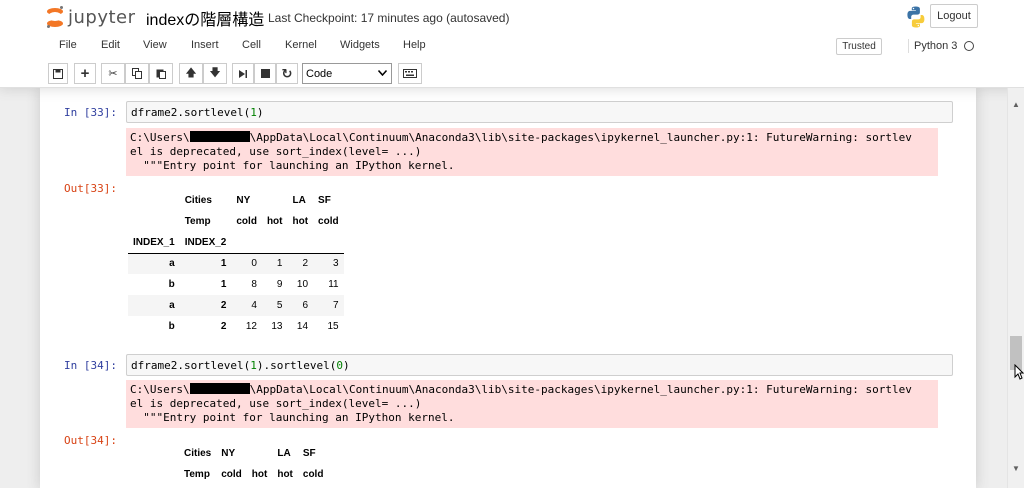  Describe the element at coordinates (265, 73) in the screenshot. I see `interrupt-button` at that location.